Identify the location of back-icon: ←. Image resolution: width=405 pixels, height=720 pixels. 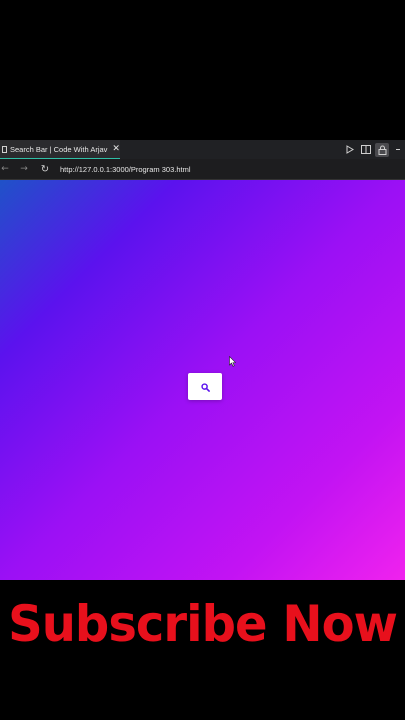
(5, 169).